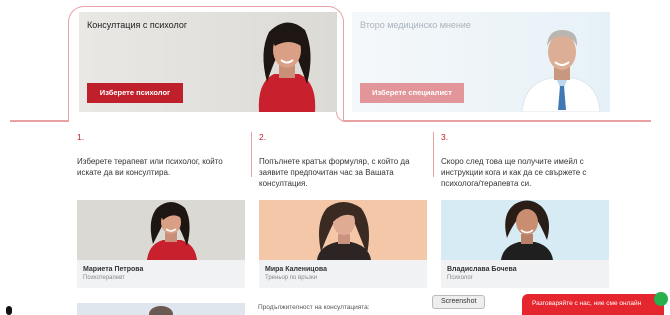 The width and height of the screenshot is (670, 315). Describe the element at coordinates (314, 307) in the screenshot. I see `duration-label: Продължителност на консултацията:` at that location.